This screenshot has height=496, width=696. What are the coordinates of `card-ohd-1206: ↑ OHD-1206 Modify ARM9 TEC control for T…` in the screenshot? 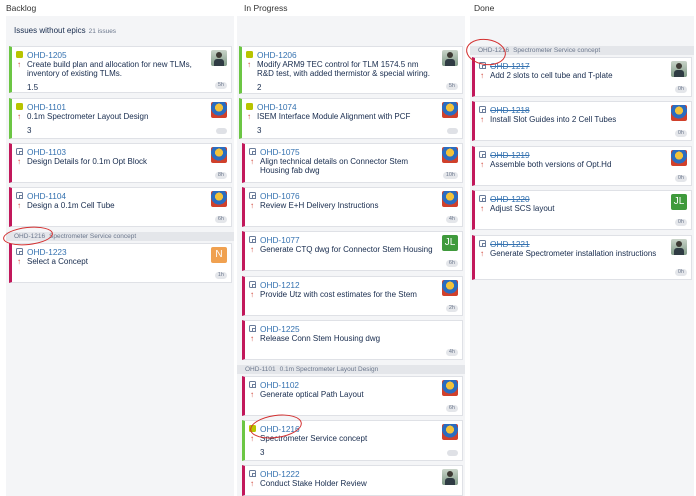 It's located at (351, 70).